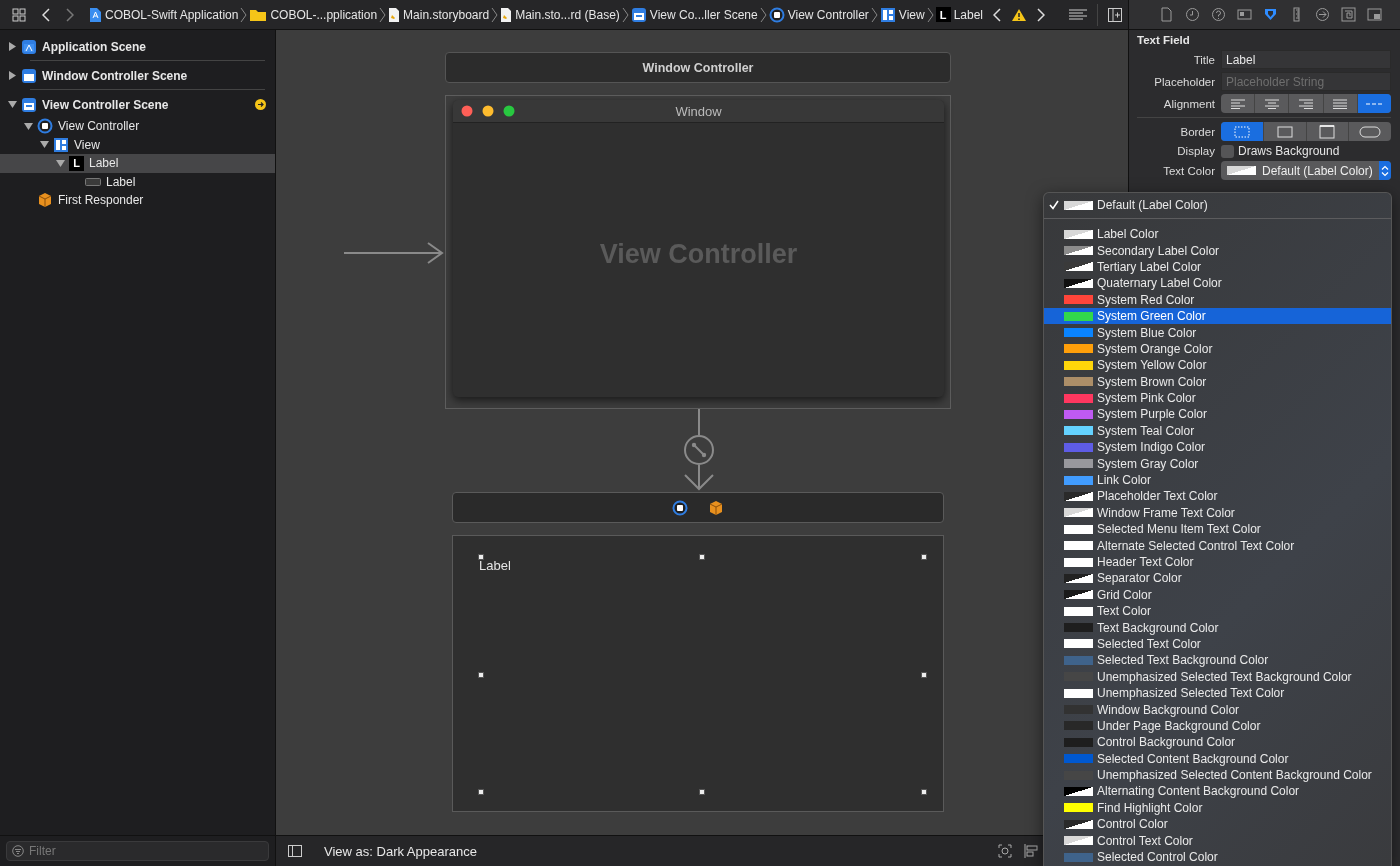  I want to click on menu-item: Secondary Label Color, so click(1217, 250).